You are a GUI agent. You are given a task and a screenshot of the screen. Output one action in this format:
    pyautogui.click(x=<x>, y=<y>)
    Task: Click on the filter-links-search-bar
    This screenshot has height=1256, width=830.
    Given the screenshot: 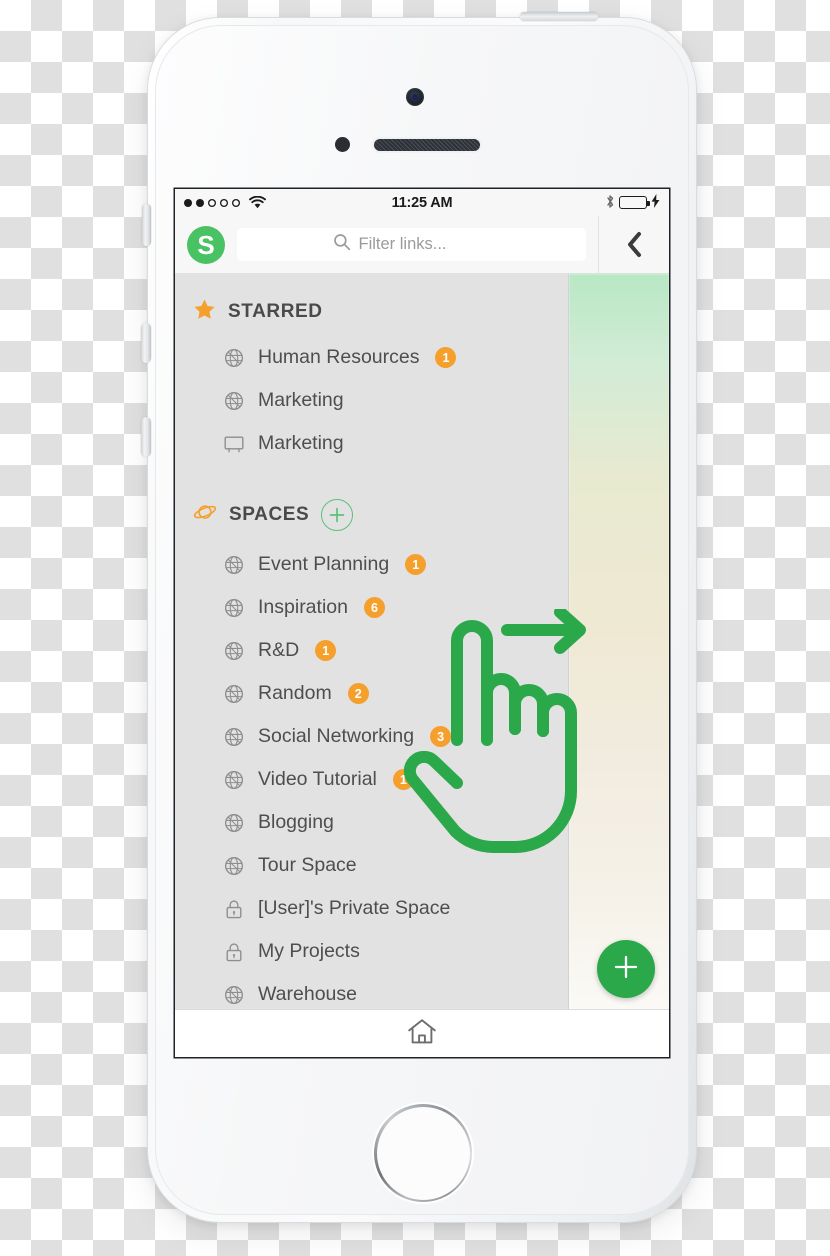 What is the action you would take?
    pyautogui.click(x=411, y=244)
    